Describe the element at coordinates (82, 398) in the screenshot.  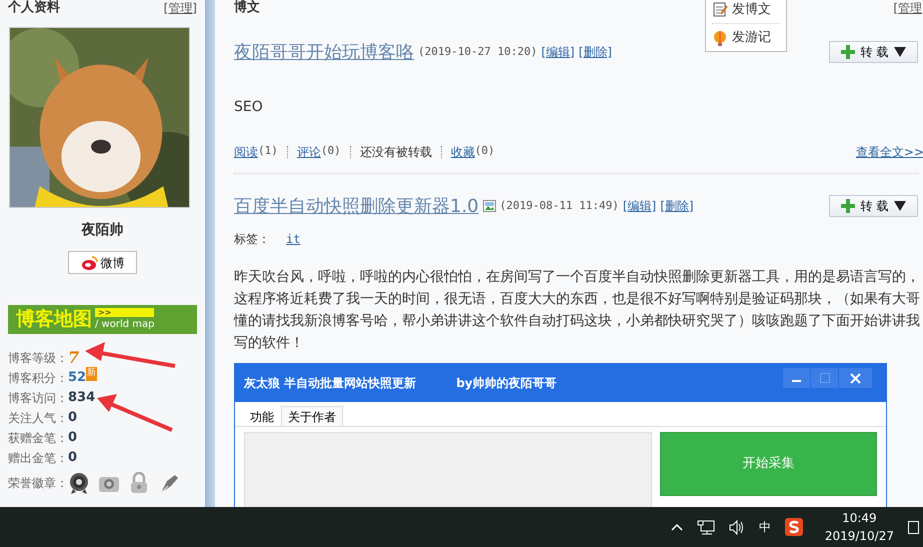
I see `stat-value: 834` at that location.